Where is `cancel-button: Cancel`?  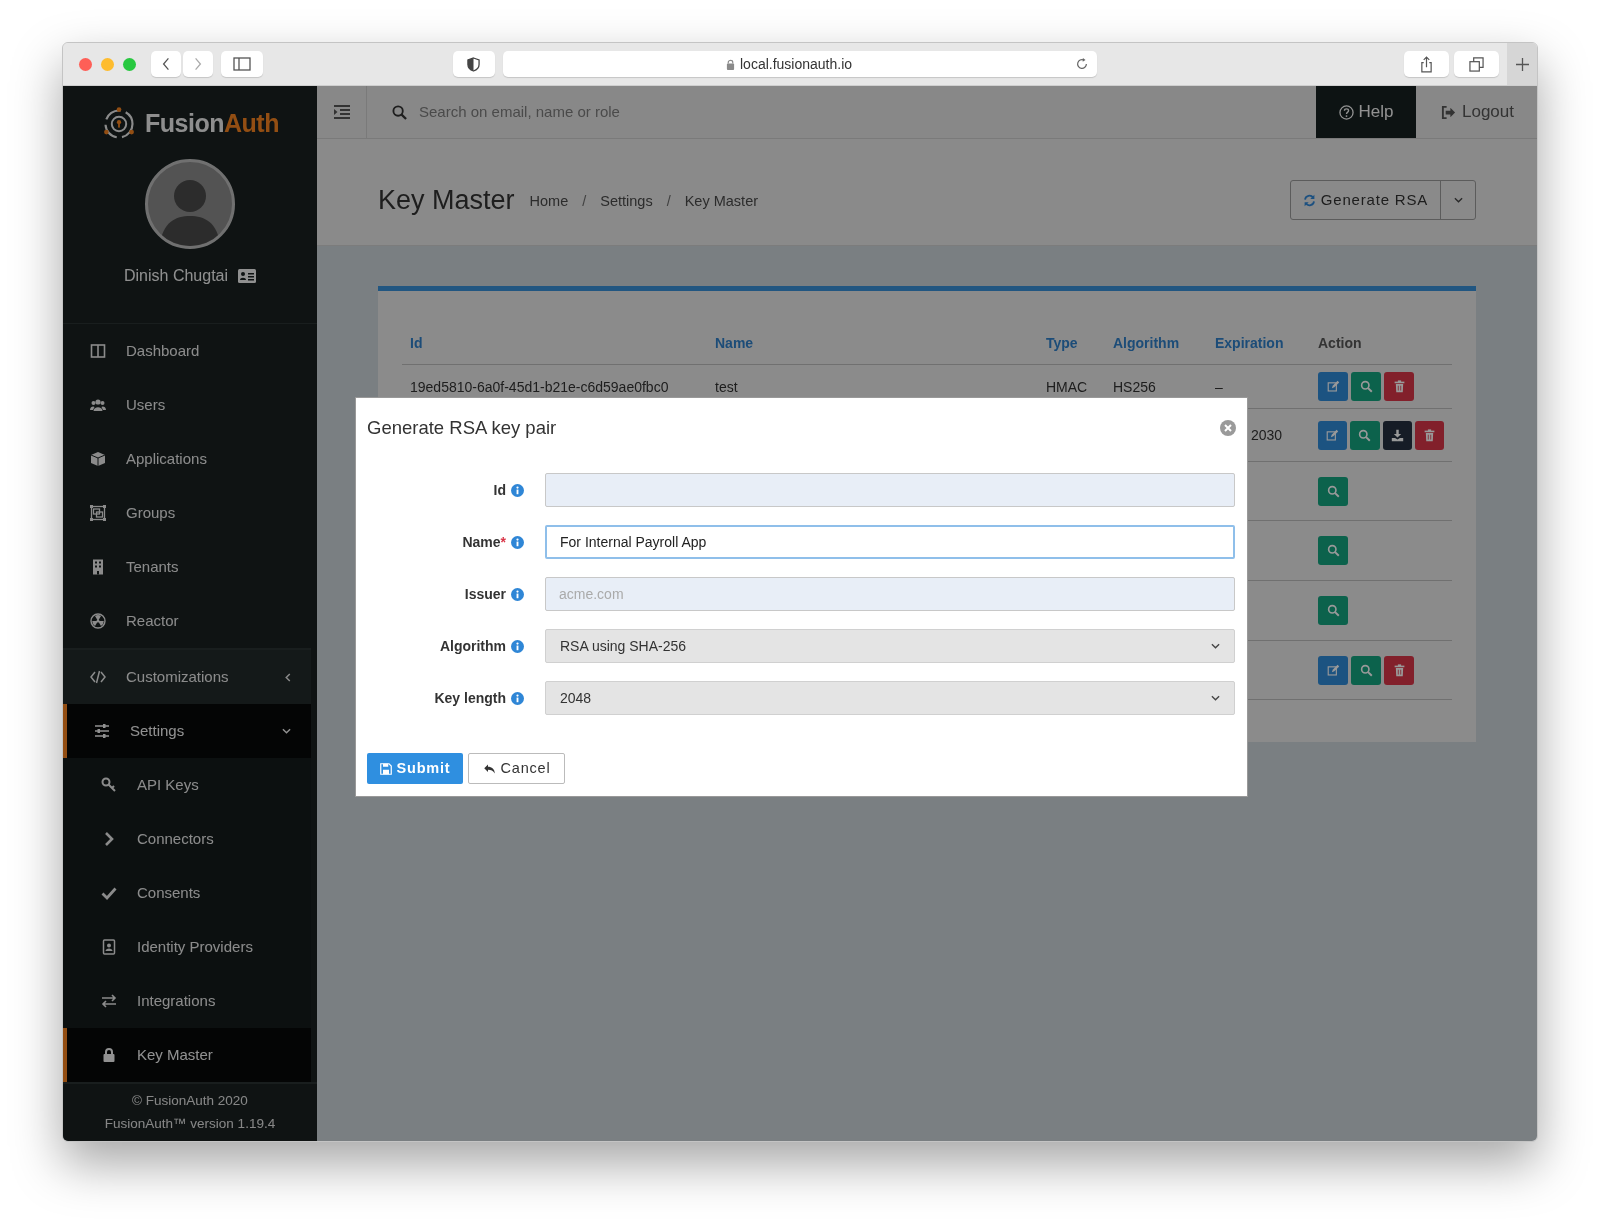 cancel-button: Cancel is located at coordinates (516, 768).